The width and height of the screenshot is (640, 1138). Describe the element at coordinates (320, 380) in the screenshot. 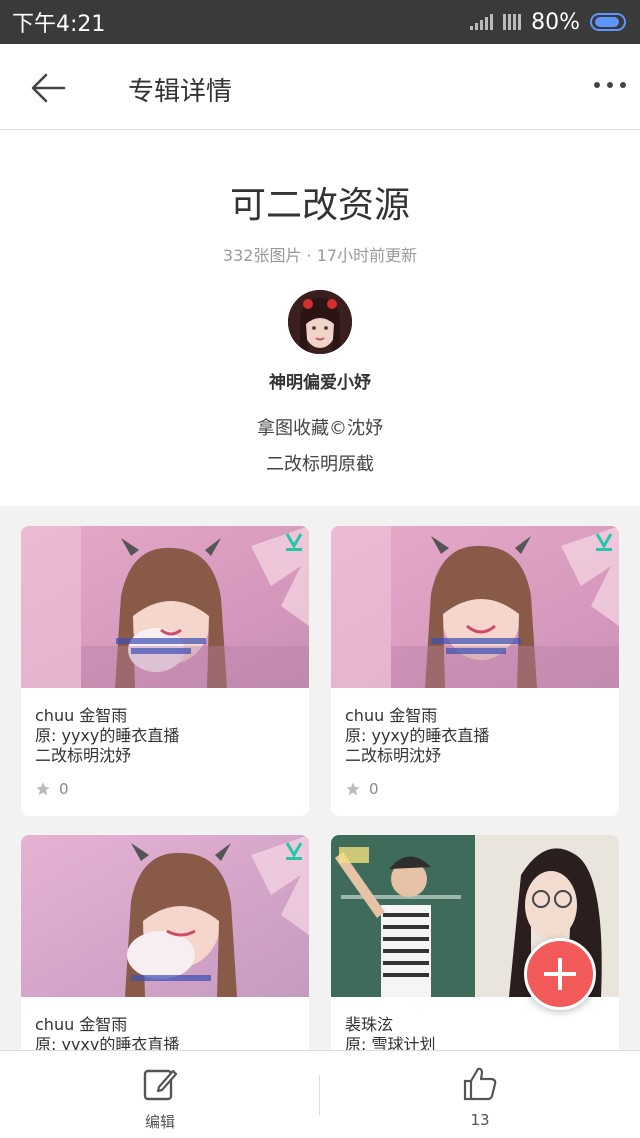

I see `owner-name: 神明偏爱小妤` at that location.